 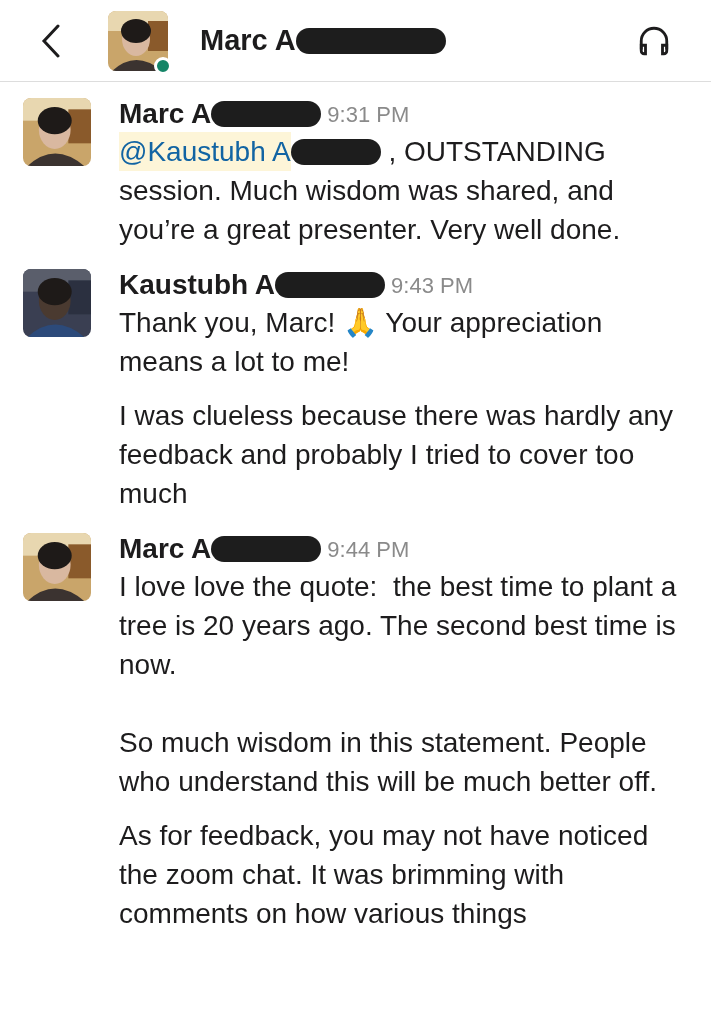 I want to click on message-time: 9:31 PM, so click(x=368, y=114).